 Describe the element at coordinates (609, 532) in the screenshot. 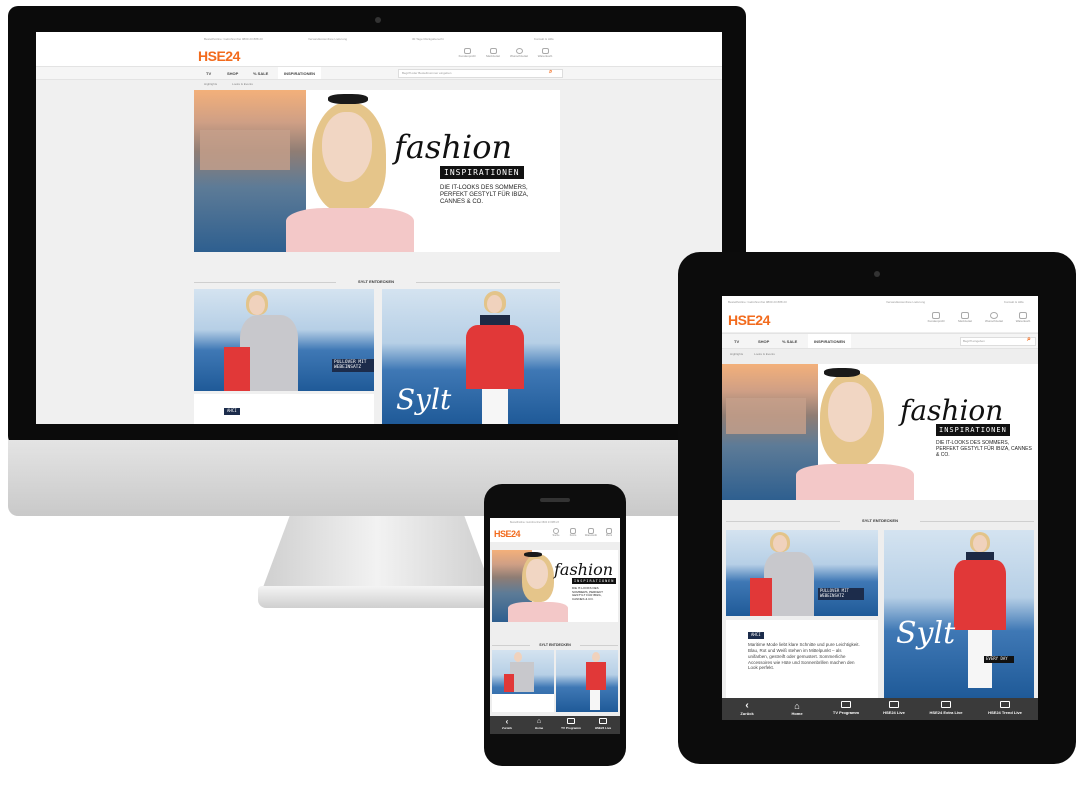

I see `util-menu: Menü` at that location.